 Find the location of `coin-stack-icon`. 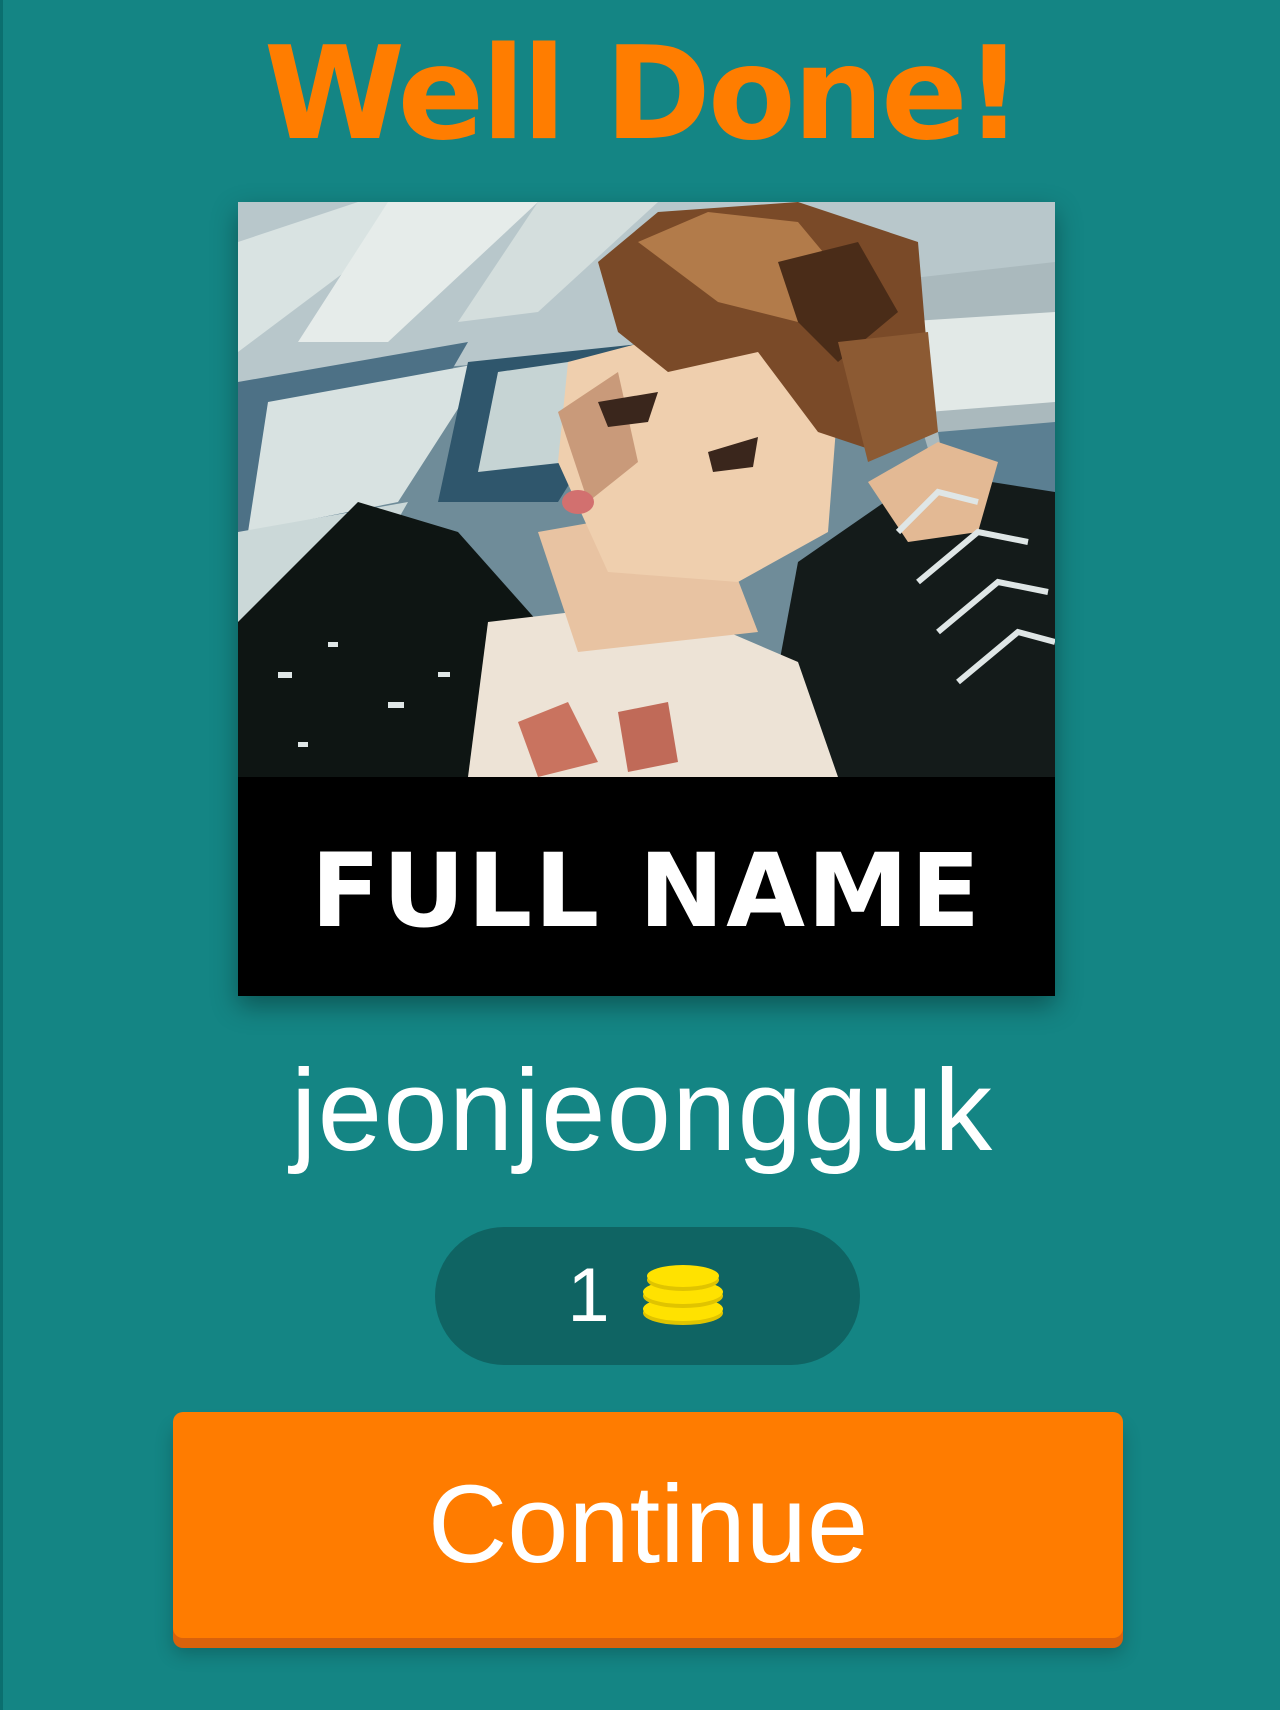

coin-stack-icon is located at coordinates (682, 1295).